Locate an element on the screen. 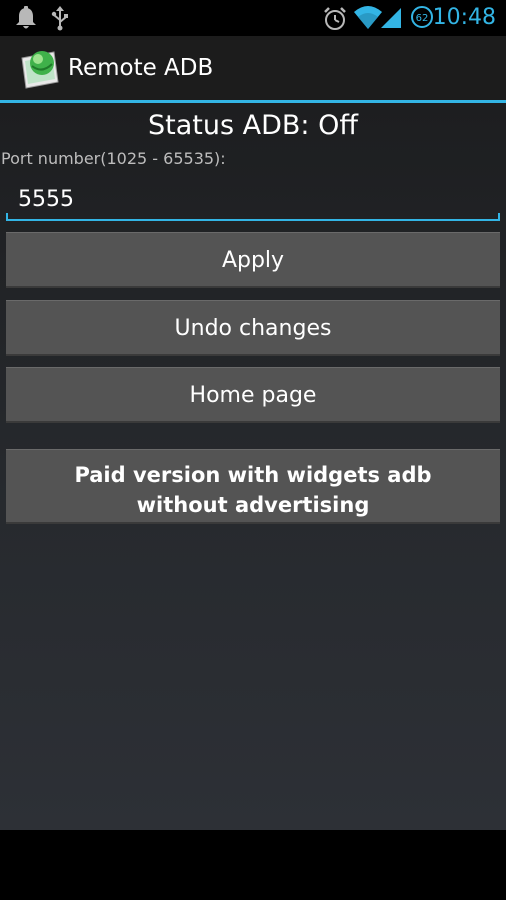 The image size is (506, 900). port-input-underline-left is located at coordinates (7, 217).